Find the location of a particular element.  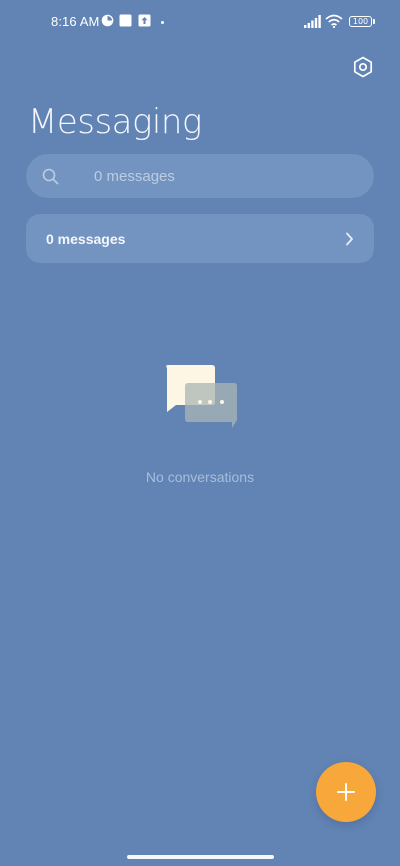

chevron-right-icon is located at coordinates (349, 239).